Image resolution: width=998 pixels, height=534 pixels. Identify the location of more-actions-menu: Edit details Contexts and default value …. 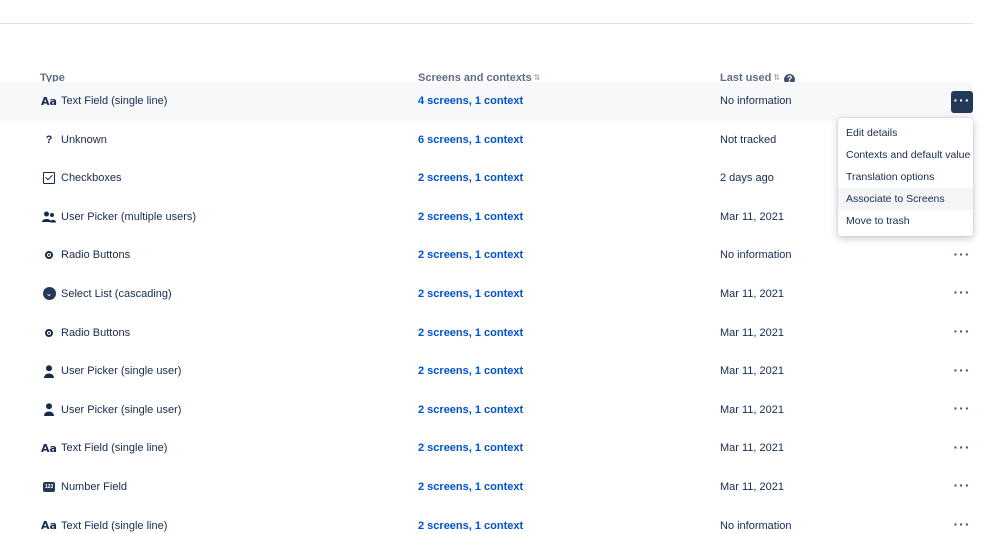
(905, 177).